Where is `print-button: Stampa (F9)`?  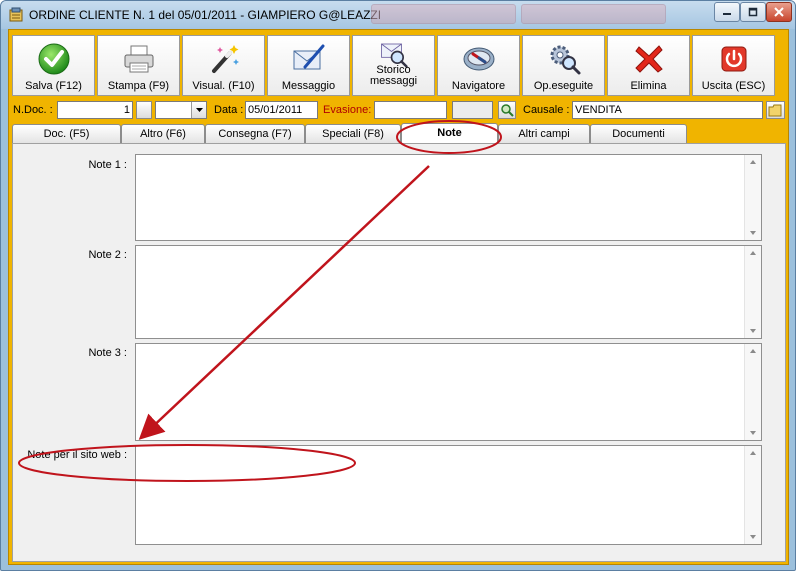 print-button: Stampa (F9) is located at coordinates (138, 65).